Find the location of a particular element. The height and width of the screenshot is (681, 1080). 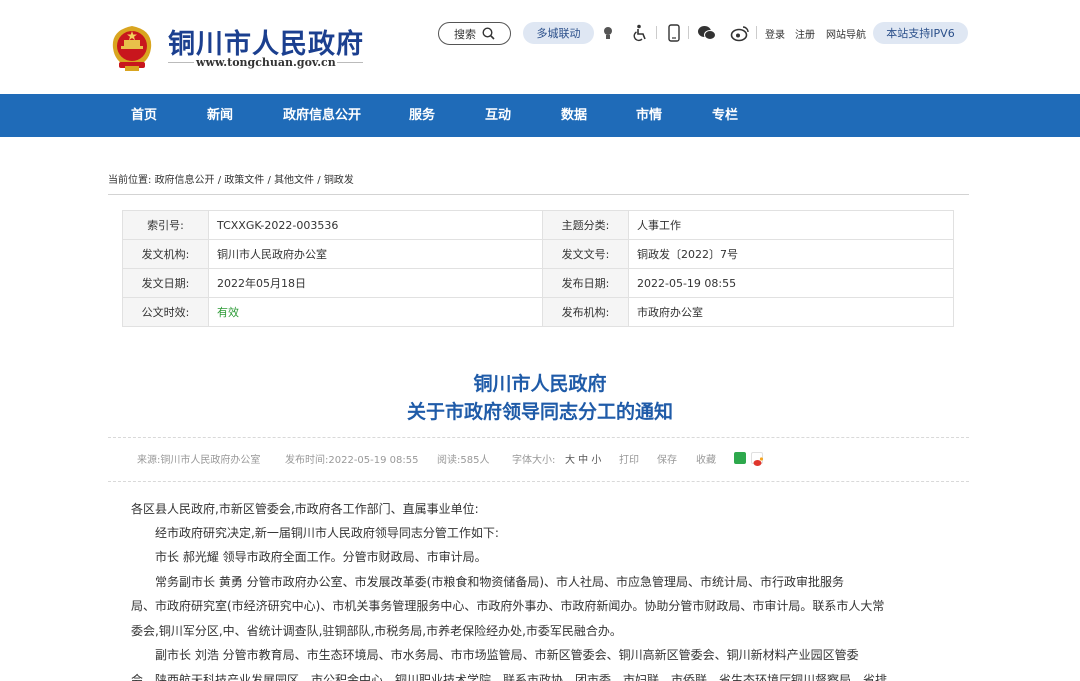

meta-value: 铜川市人民政府办公室 is located at coordinates (375, 254).